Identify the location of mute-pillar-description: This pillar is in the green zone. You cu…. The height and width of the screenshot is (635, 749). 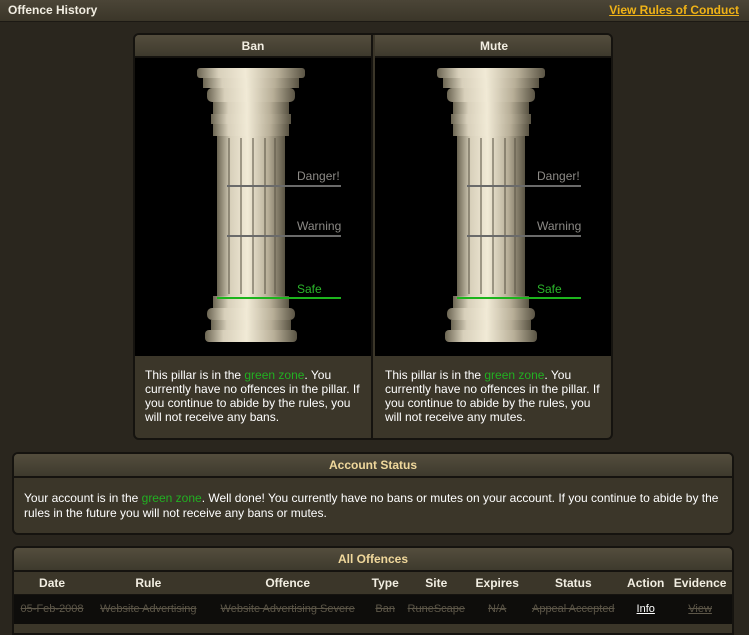
(492, 396).